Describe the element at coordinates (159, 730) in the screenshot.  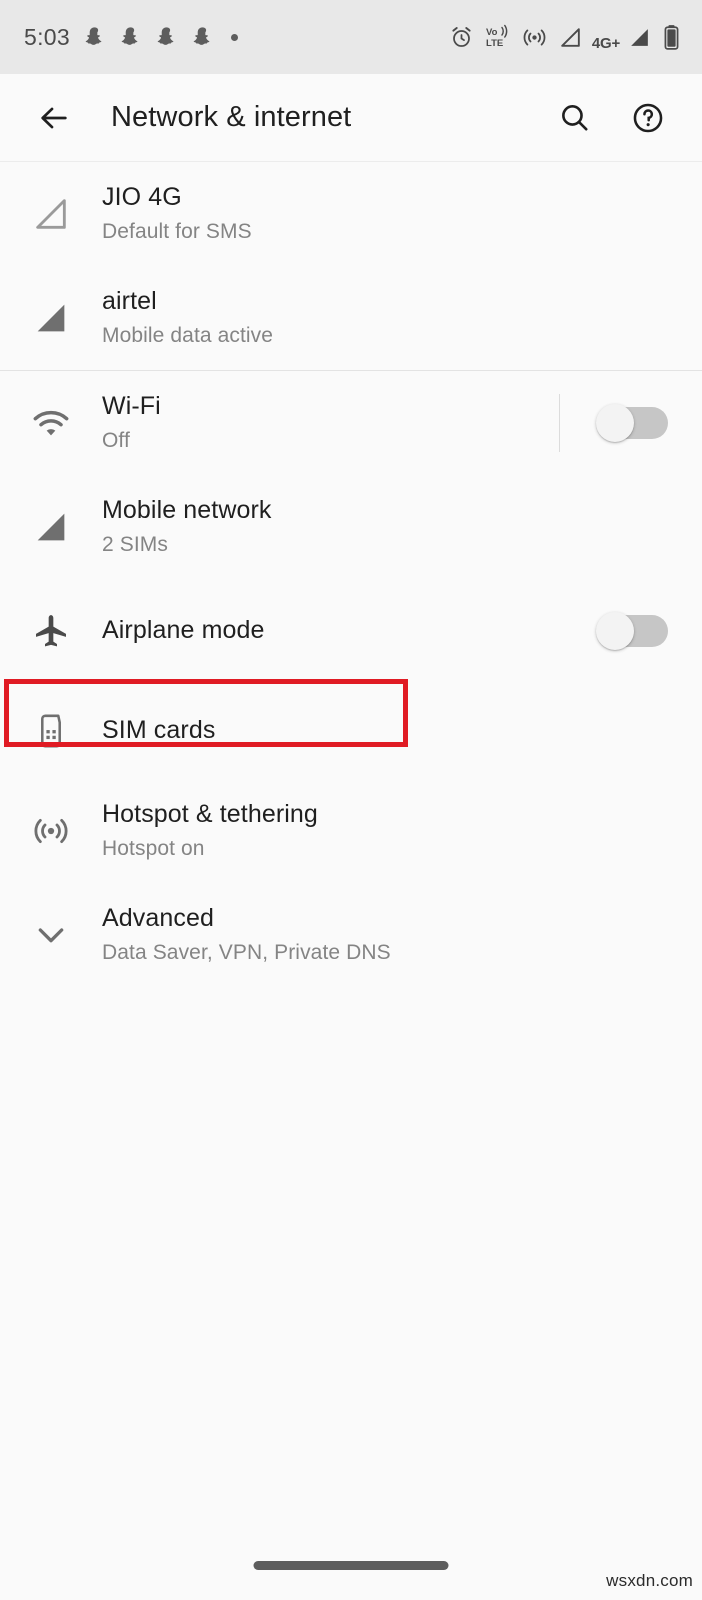
I see `list-item-title: SIM cards` at that location.